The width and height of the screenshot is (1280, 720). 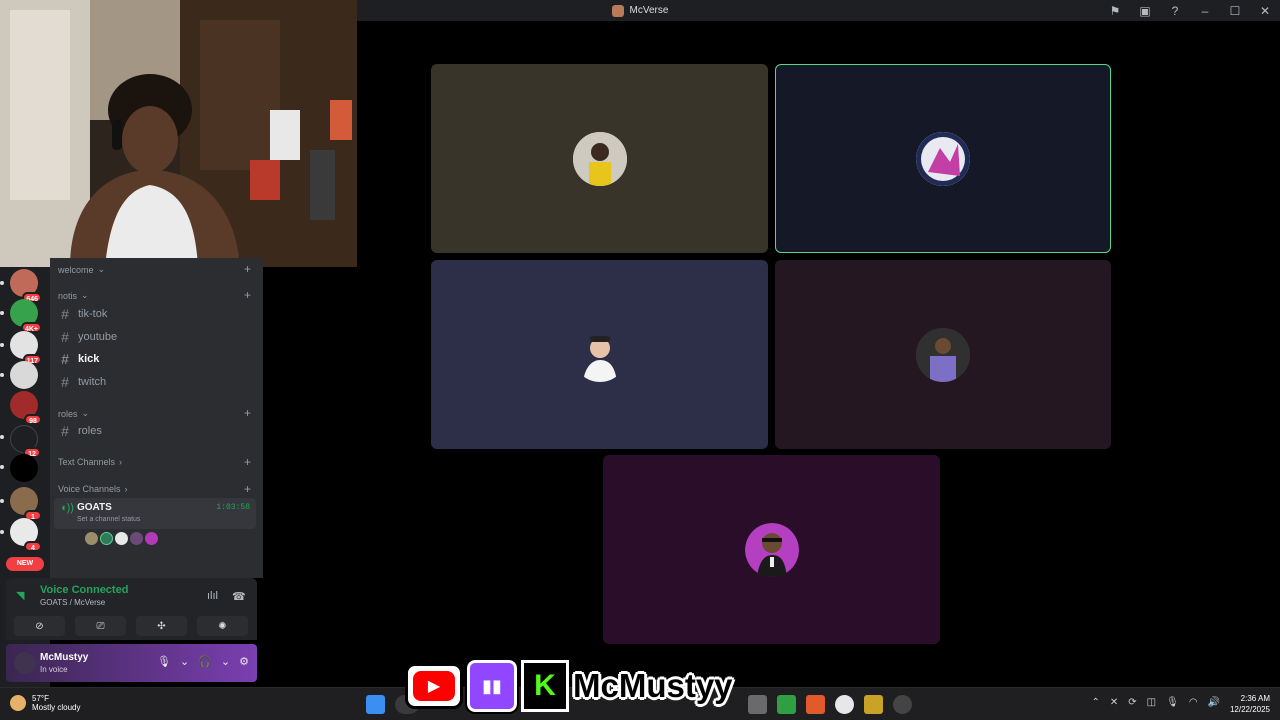 What do you see at coordinates (25, 441) in the screenshot?
I see `server-icon-6: 12` at bounding box center [25, 441].